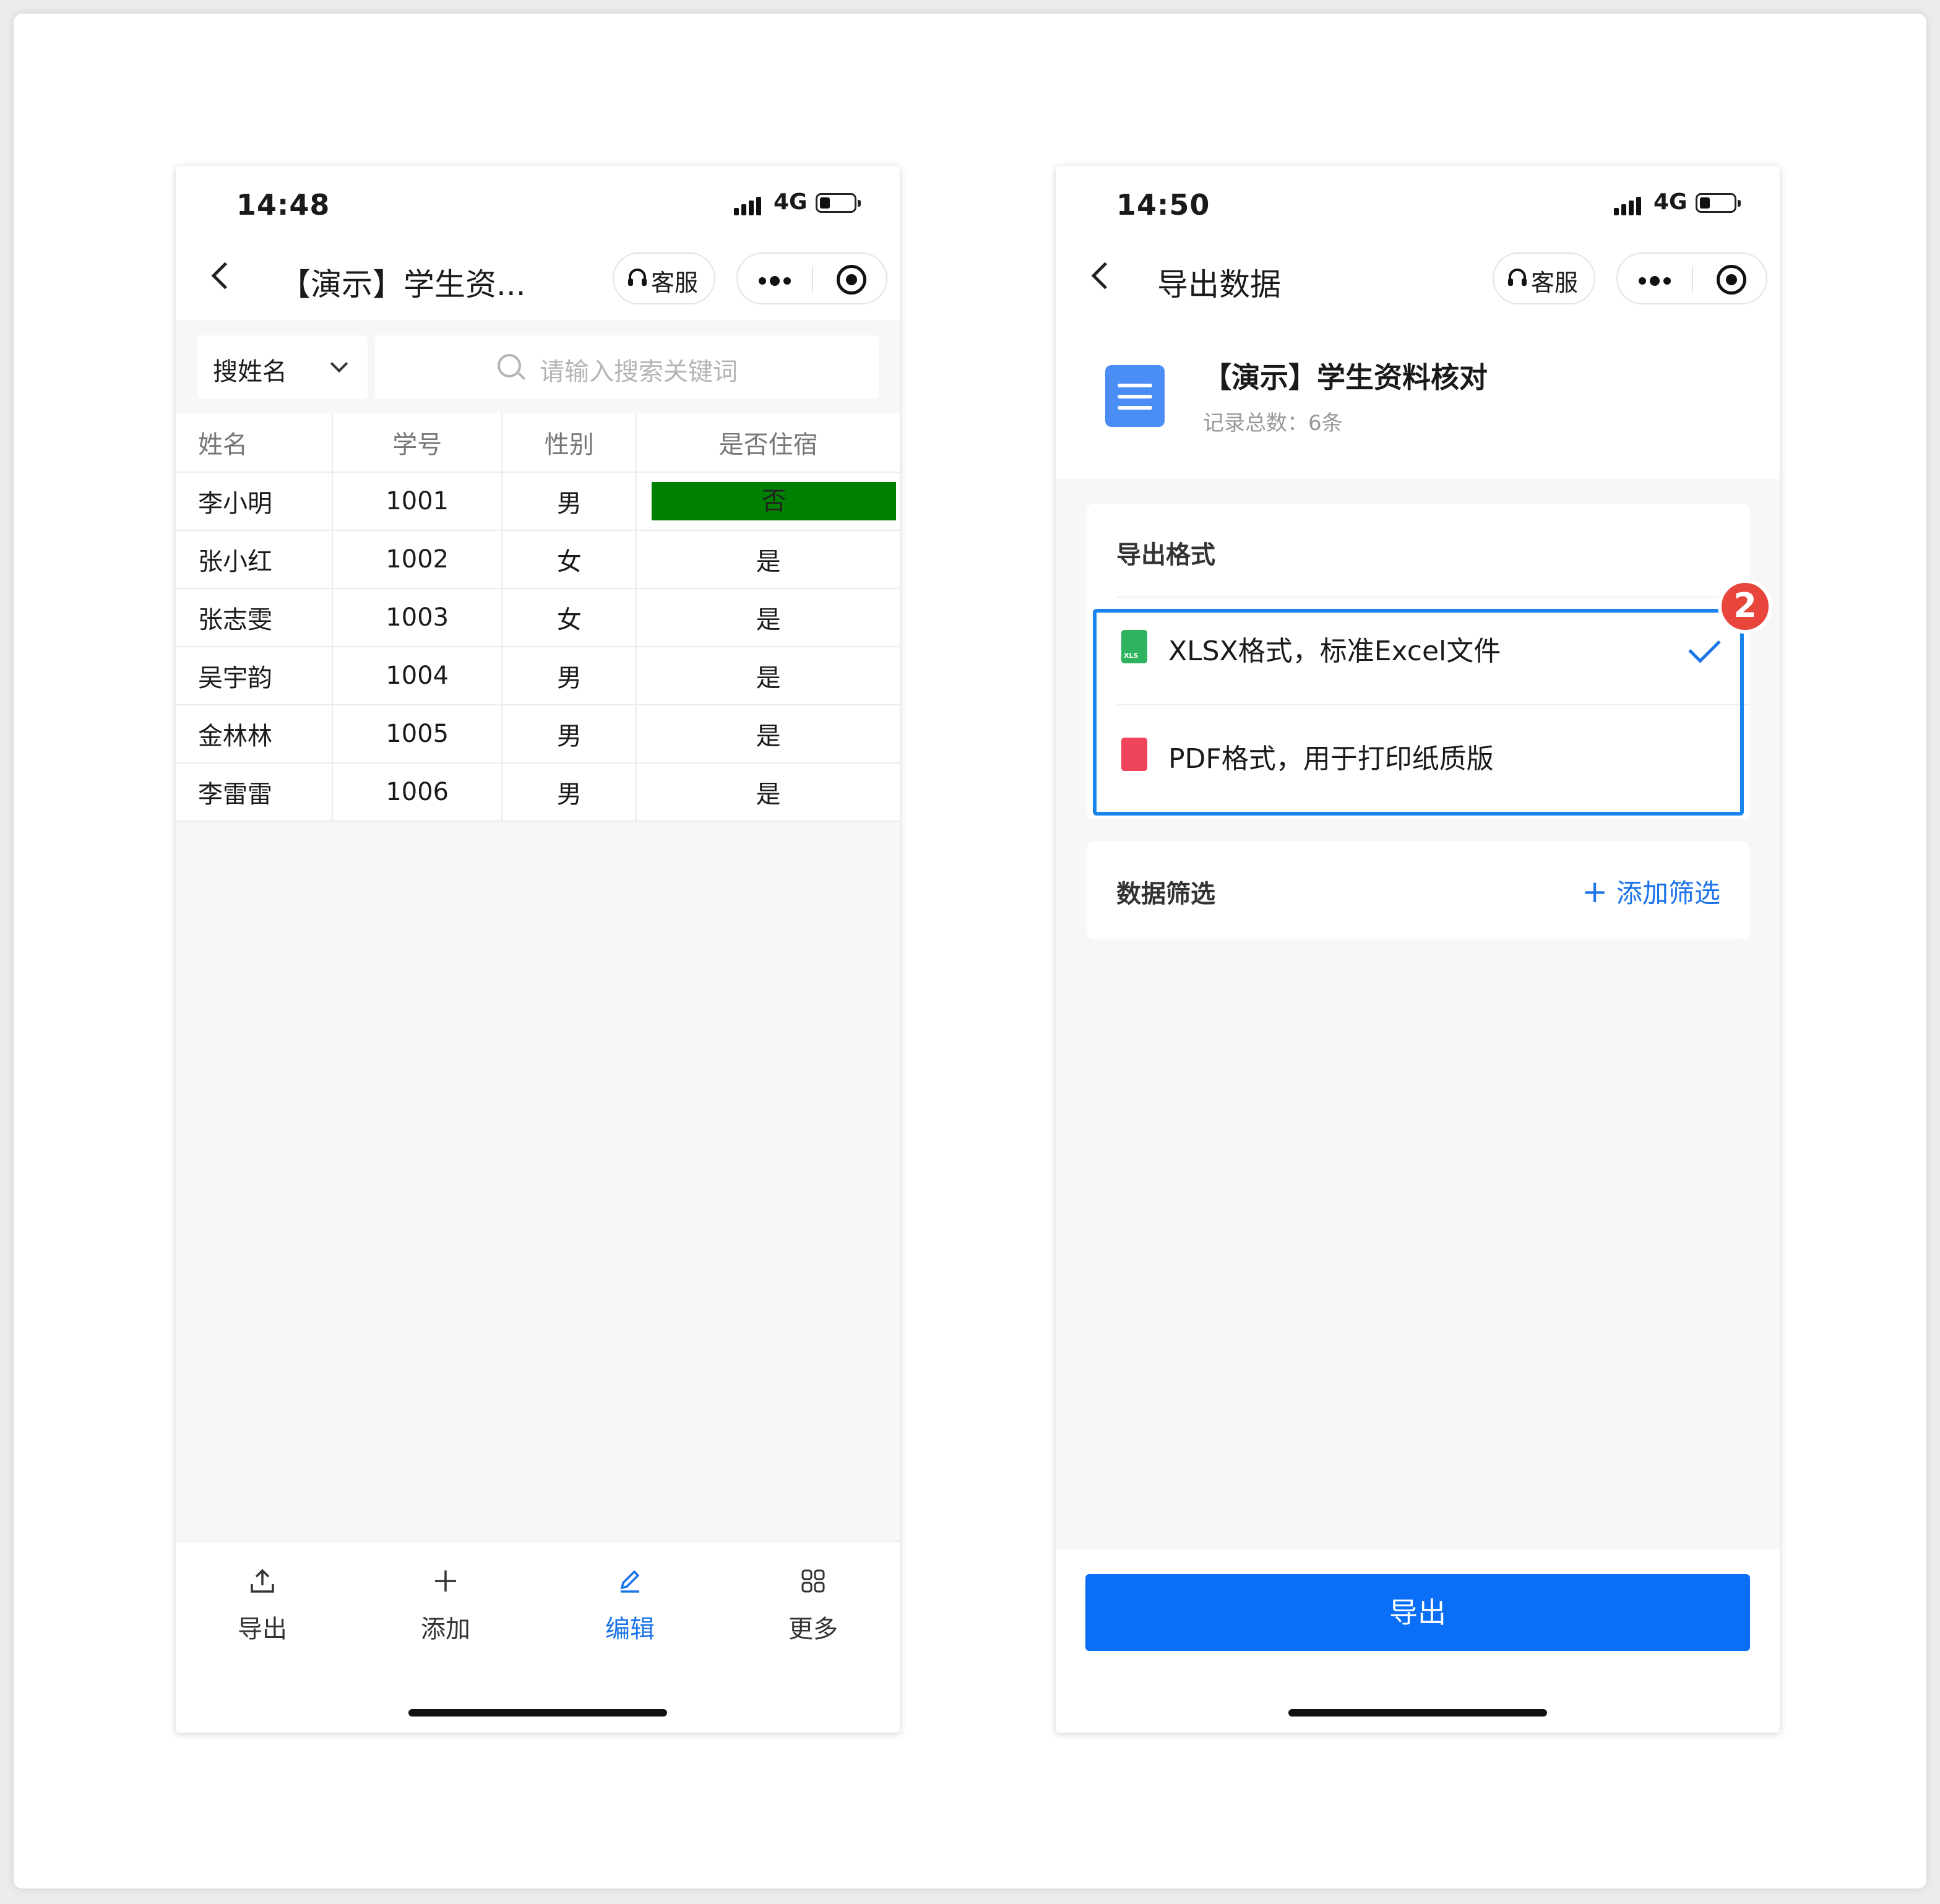 The image size is (1940, 1904). I want to click on chevron-down-icon, so click(339, 364).